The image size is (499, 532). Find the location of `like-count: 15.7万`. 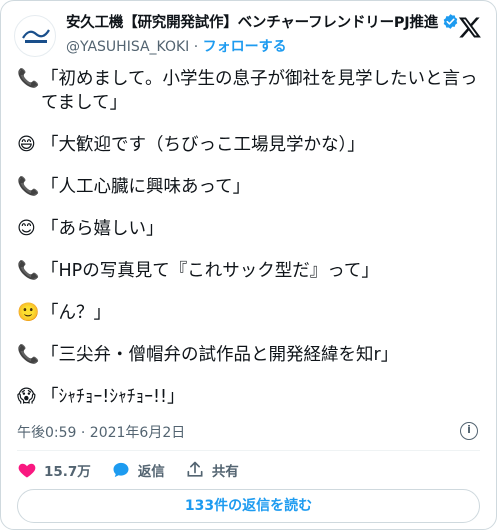

like-count: 15.7万 is located at coordinates (67, 472).